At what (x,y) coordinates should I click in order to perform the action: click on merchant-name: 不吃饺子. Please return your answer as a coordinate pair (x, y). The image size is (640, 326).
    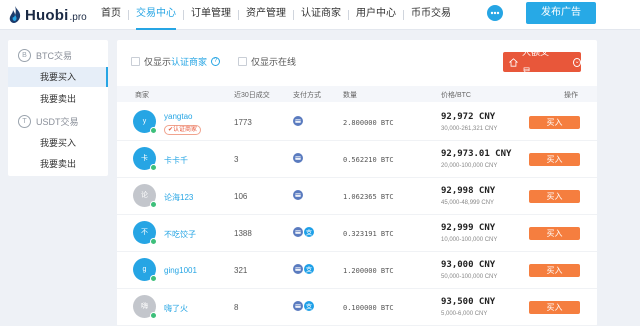
    Looking at the image, I should click on (180, 234).